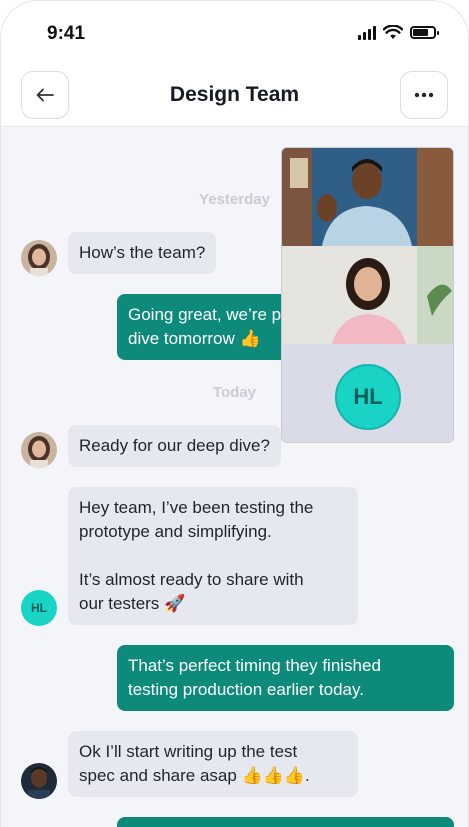 This screenshot has height=827, width=469. I want to click on more-options-button, so click(424, 95).